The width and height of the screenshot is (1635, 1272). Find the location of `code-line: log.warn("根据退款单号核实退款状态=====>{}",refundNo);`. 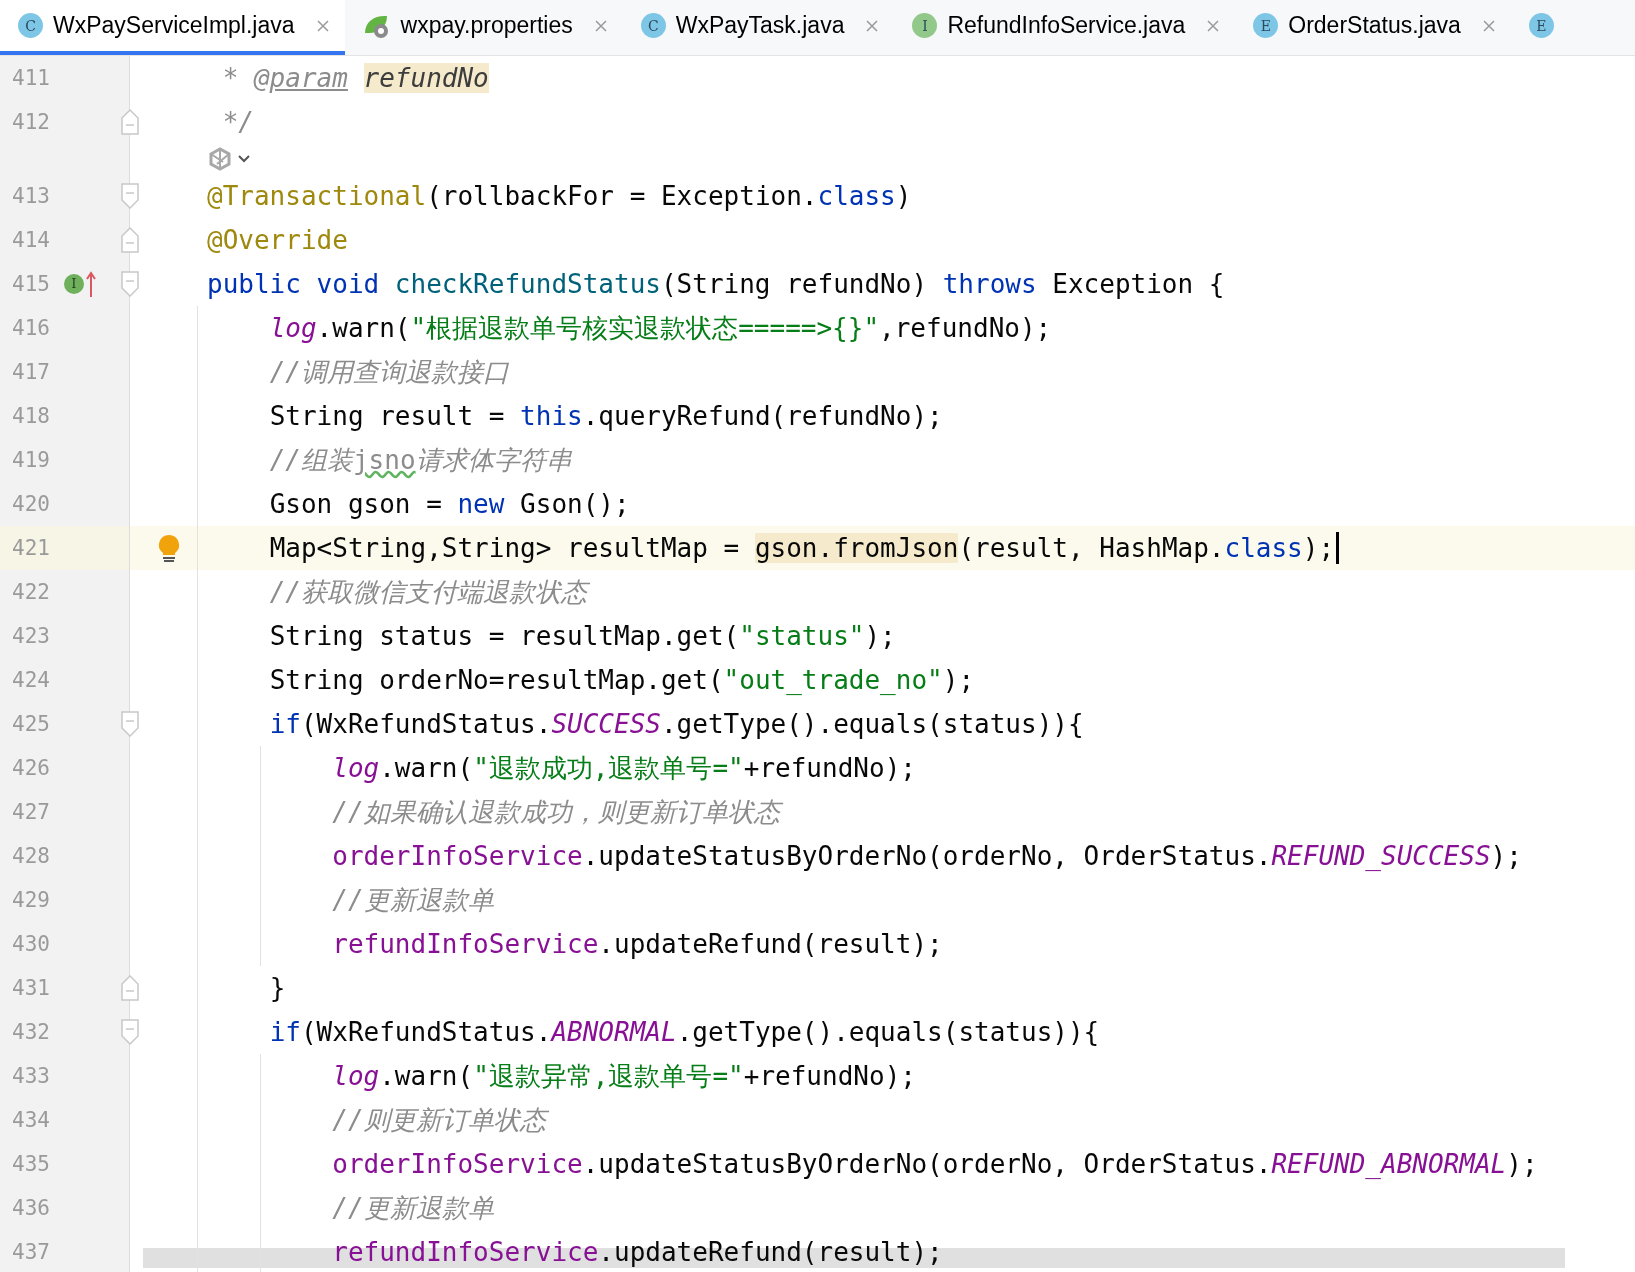

code-line: log.warn("根据退款单号核实退款状态=====>{}",refundNo); is located at coordinates (660, 328).